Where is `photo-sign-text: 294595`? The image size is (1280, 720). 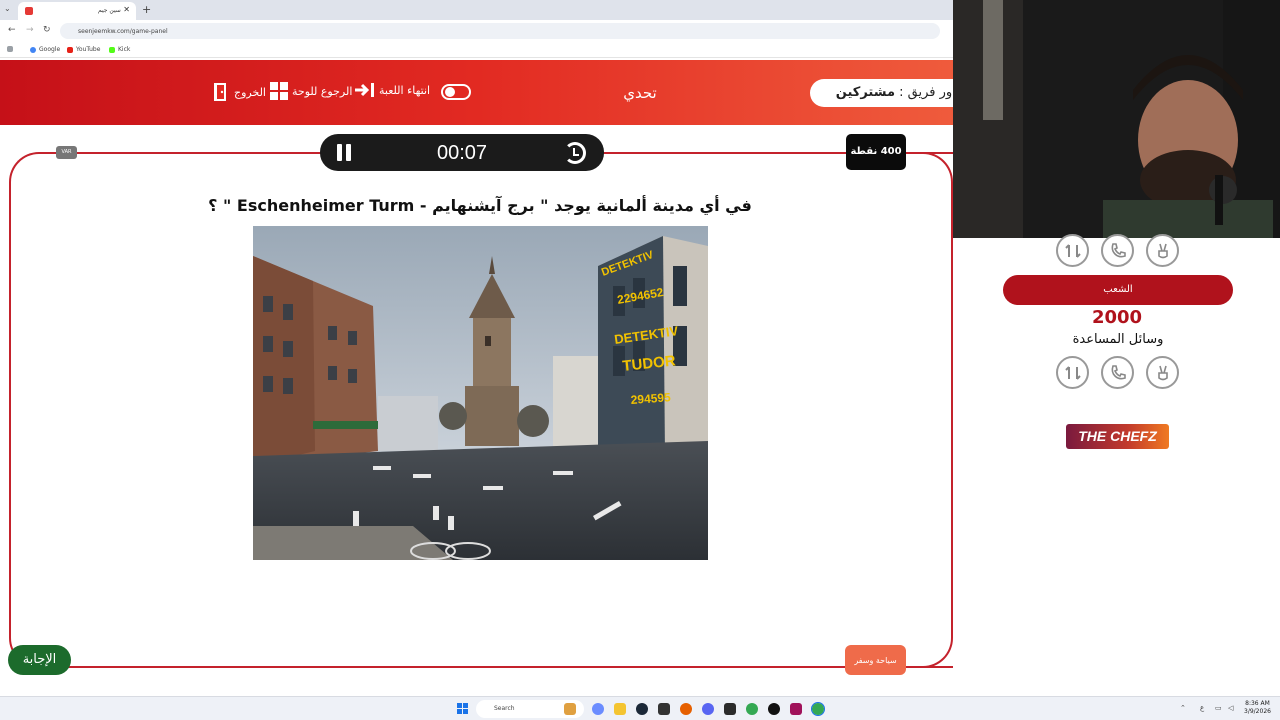 photo-sign-text: 294595 is located at coordinates (650, 398).